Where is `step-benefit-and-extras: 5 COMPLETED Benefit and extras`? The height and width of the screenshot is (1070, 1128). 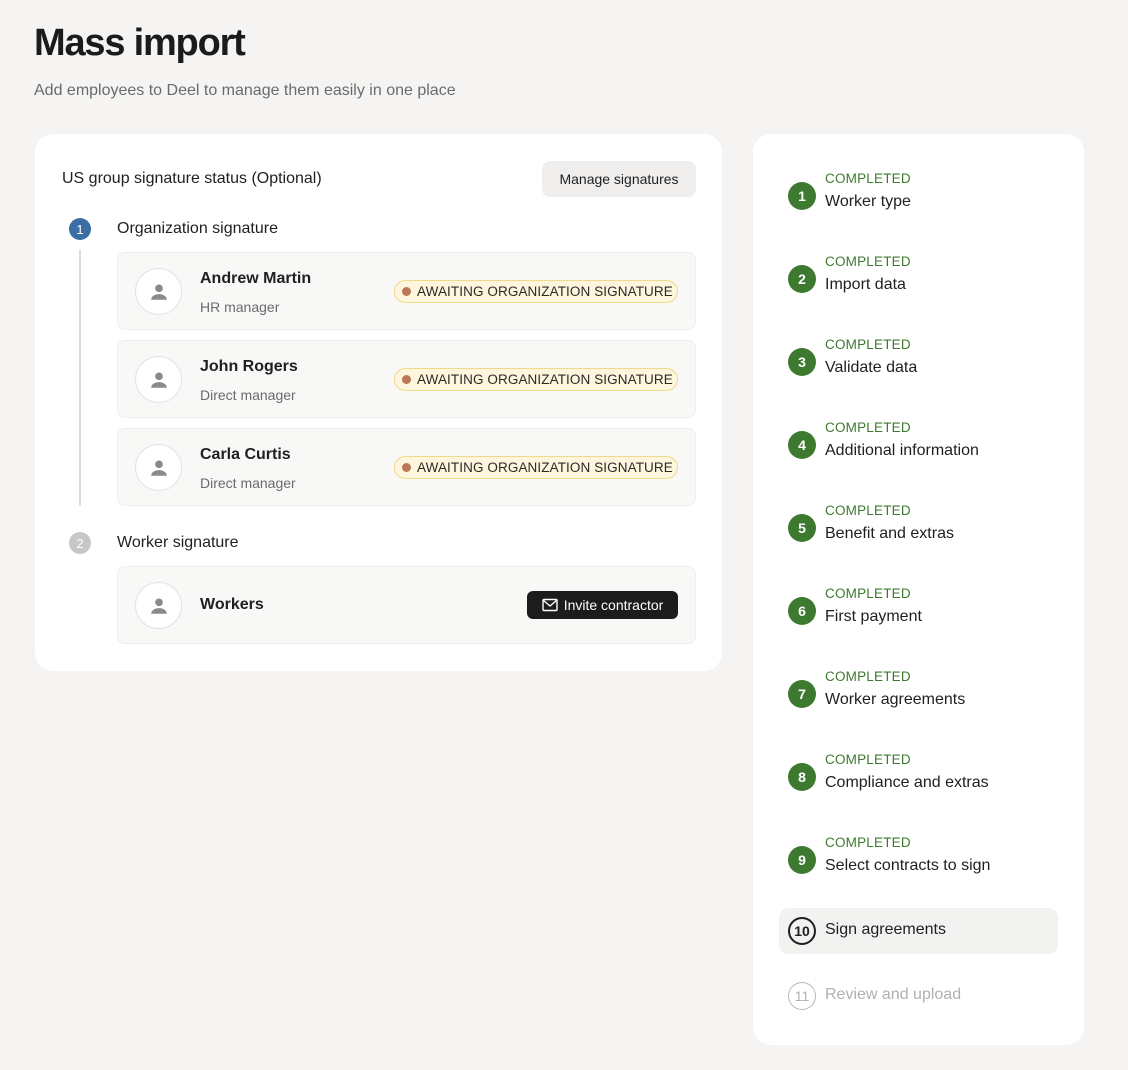 step-benefit-and-extras: 5 COMPLETED Benefit and extras is located at coordinates (918, 528).